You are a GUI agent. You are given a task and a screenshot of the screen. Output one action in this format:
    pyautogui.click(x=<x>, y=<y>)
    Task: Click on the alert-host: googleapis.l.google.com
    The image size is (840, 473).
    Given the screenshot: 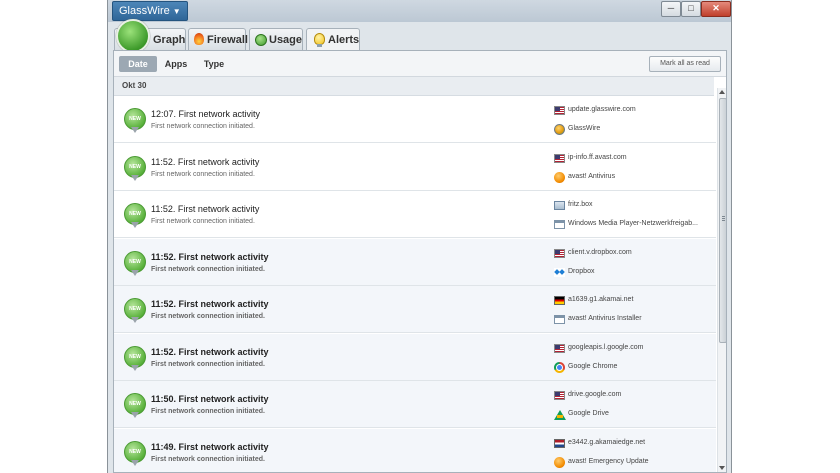 What is the action you would take?
    pyautogui.click(x=634, y=349)
    